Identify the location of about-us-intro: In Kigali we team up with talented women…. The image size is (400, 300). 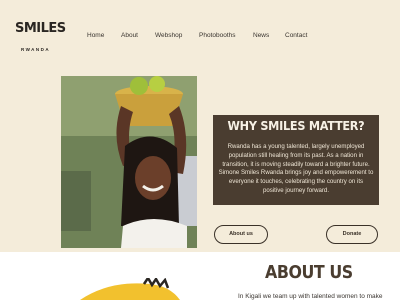
(310, 296).